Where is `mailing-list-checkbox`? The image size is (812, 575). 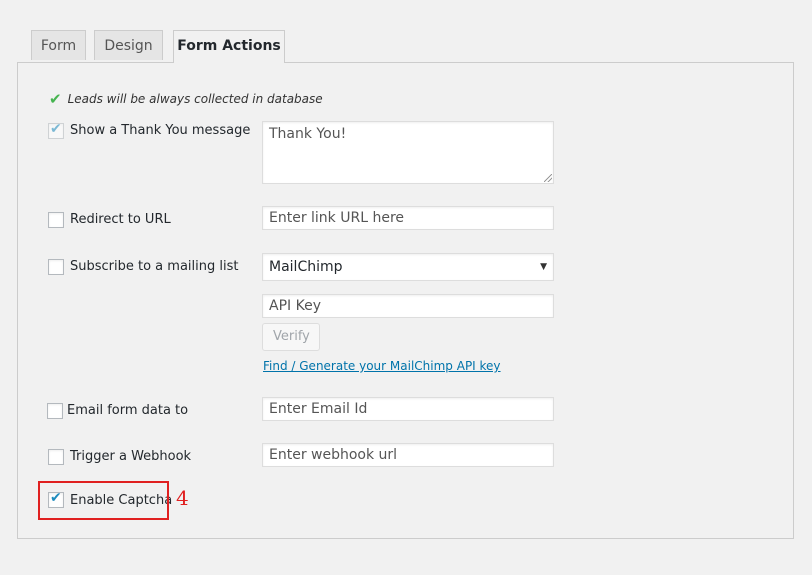
mailing-list-checkbox is located at coordinates (56, 267).